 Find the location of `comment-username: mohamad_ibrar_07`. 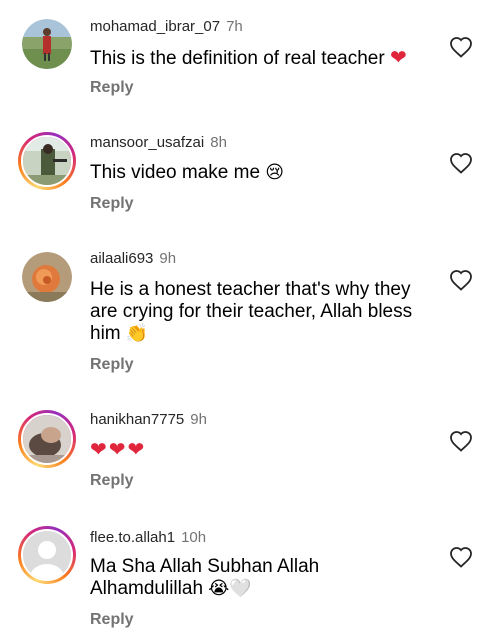

comment-username: mohamad_ibrar_07 is located at coordinates (155, 26).